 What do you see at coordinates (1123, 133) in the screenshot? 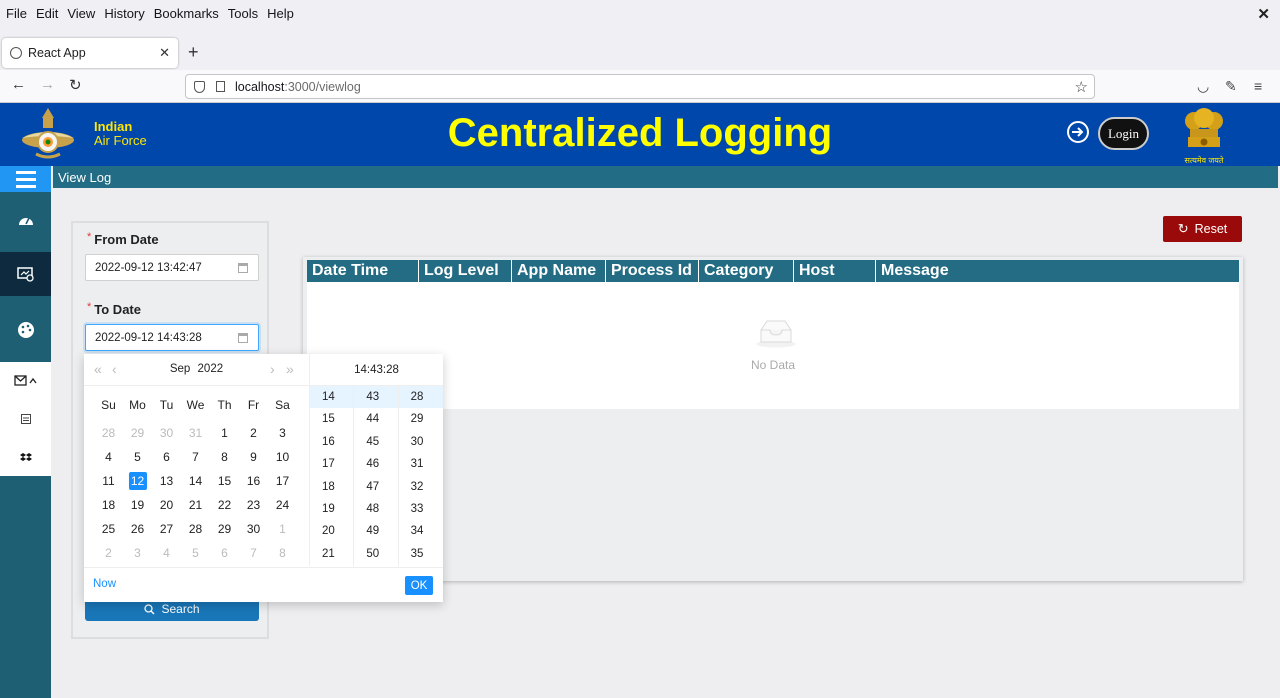
I see `login-button: Login` at bounding box center [1123, 133].